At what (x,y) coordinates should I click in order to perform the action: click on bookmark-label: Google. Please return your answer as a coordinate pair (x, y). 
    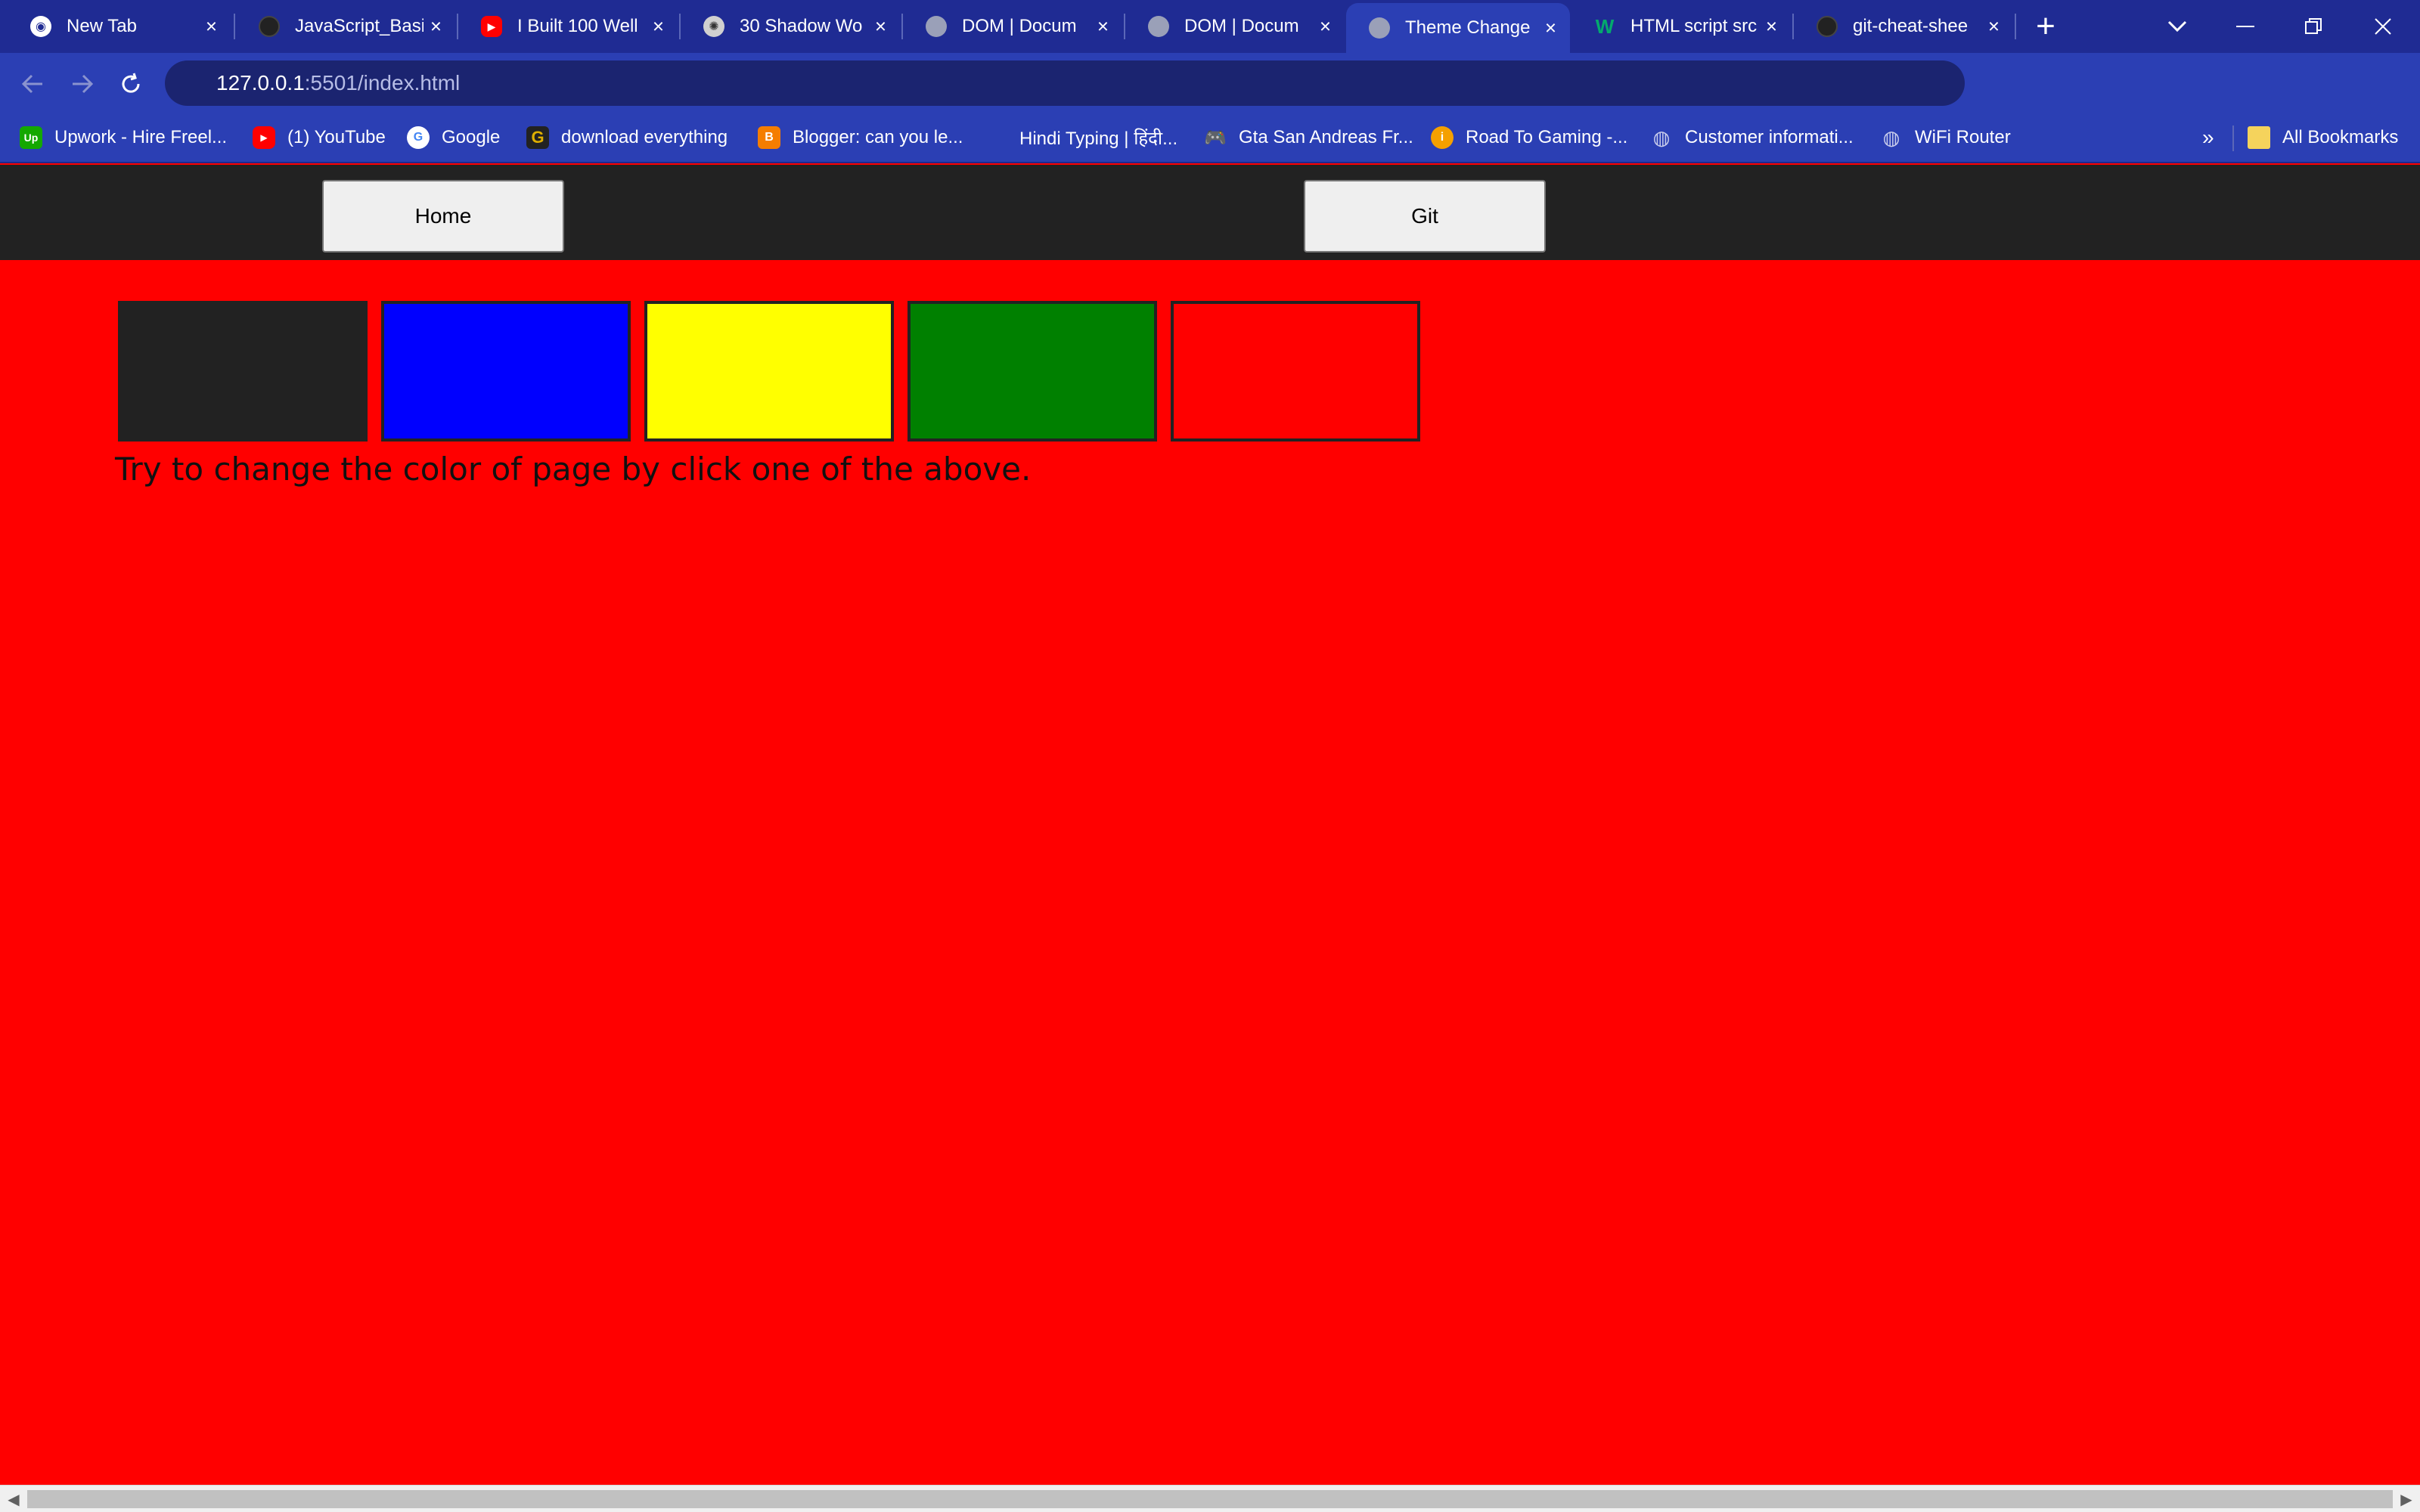
    Looking at the image, I should click on (471, 137).